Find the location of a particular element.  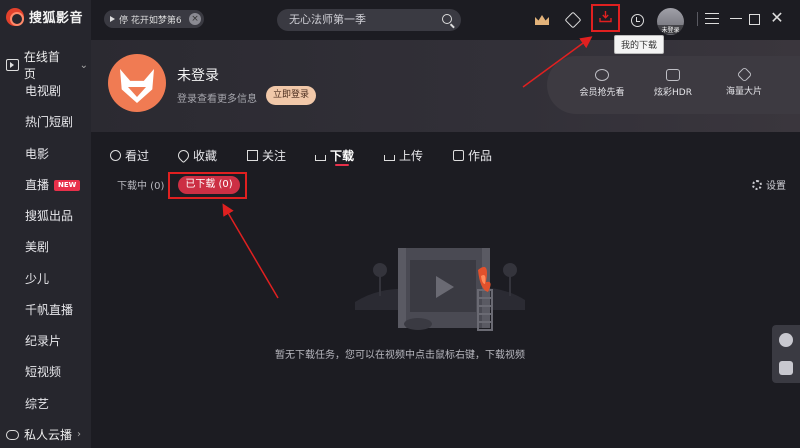

vip-benefits-panel: 会员抢先看 炫彩HDR 海量大片 is located at coordinates (673, 85).